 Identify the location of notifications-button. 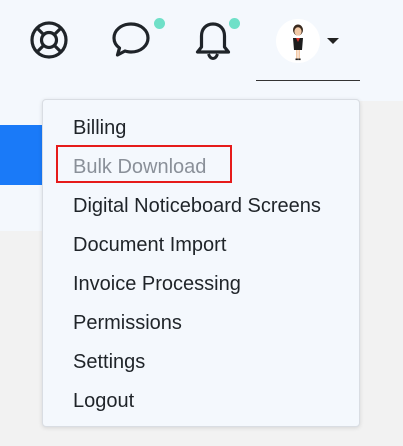
(213, 40).